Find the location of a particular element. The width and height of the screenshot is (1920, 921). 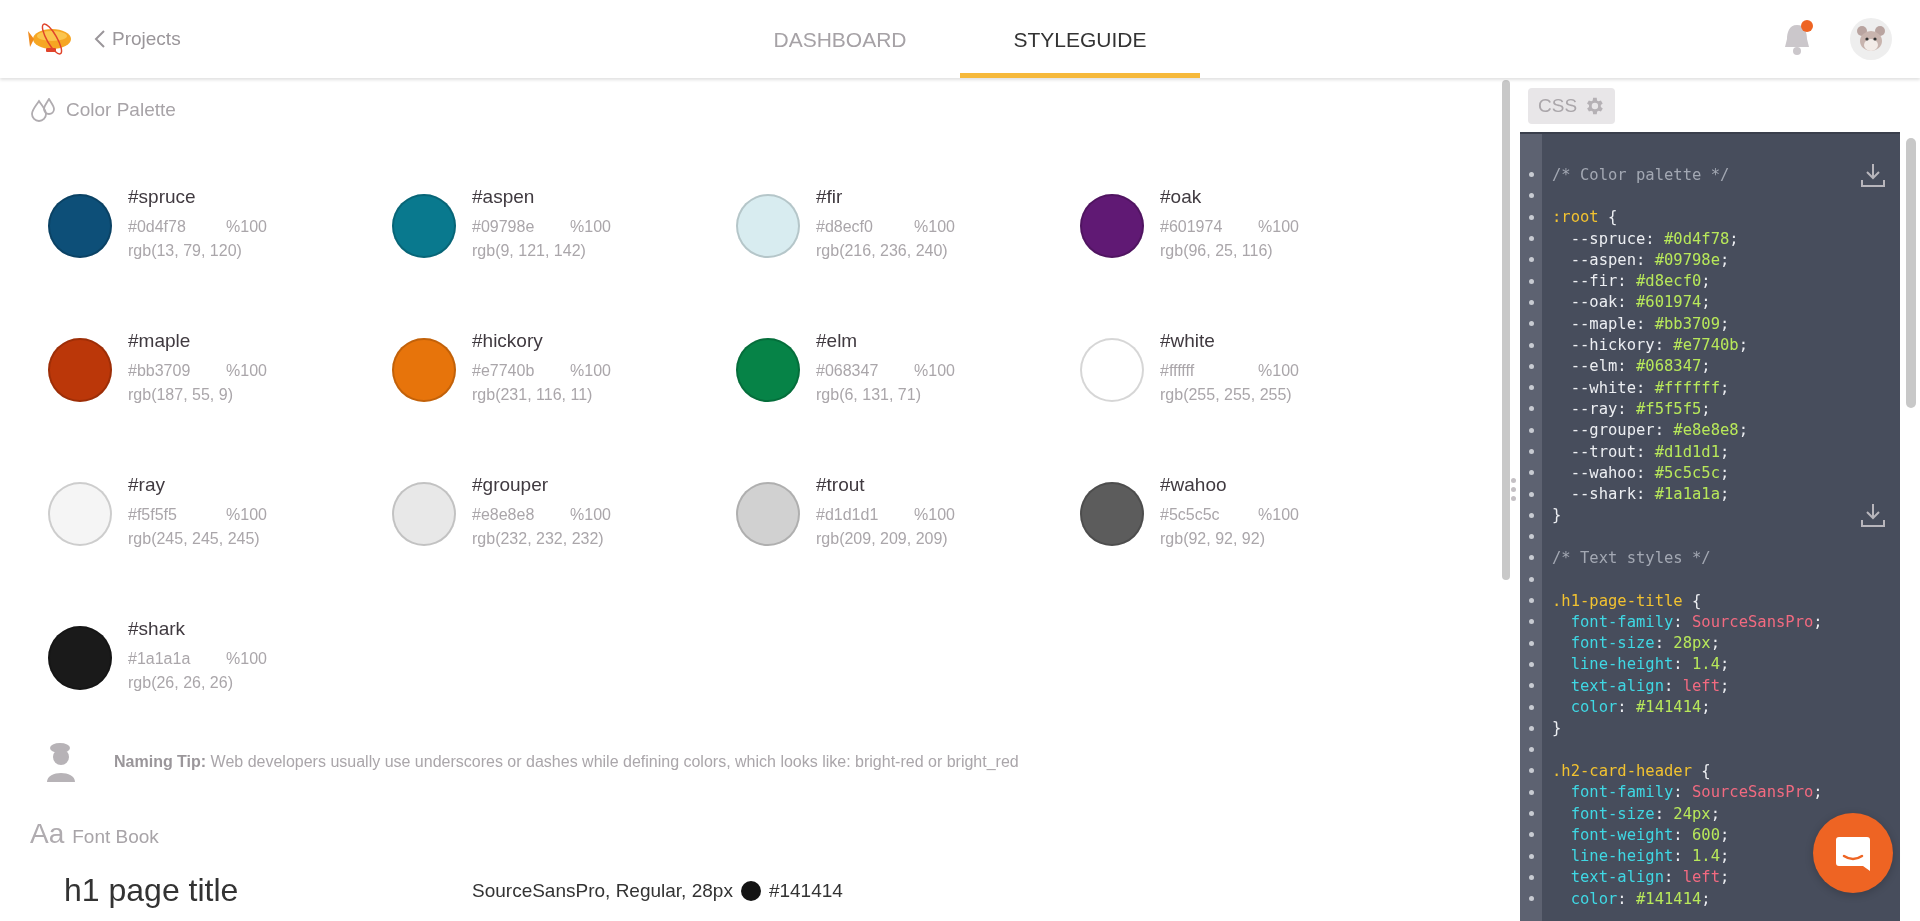

color-name: #trout is located at coordinates (841, 485).